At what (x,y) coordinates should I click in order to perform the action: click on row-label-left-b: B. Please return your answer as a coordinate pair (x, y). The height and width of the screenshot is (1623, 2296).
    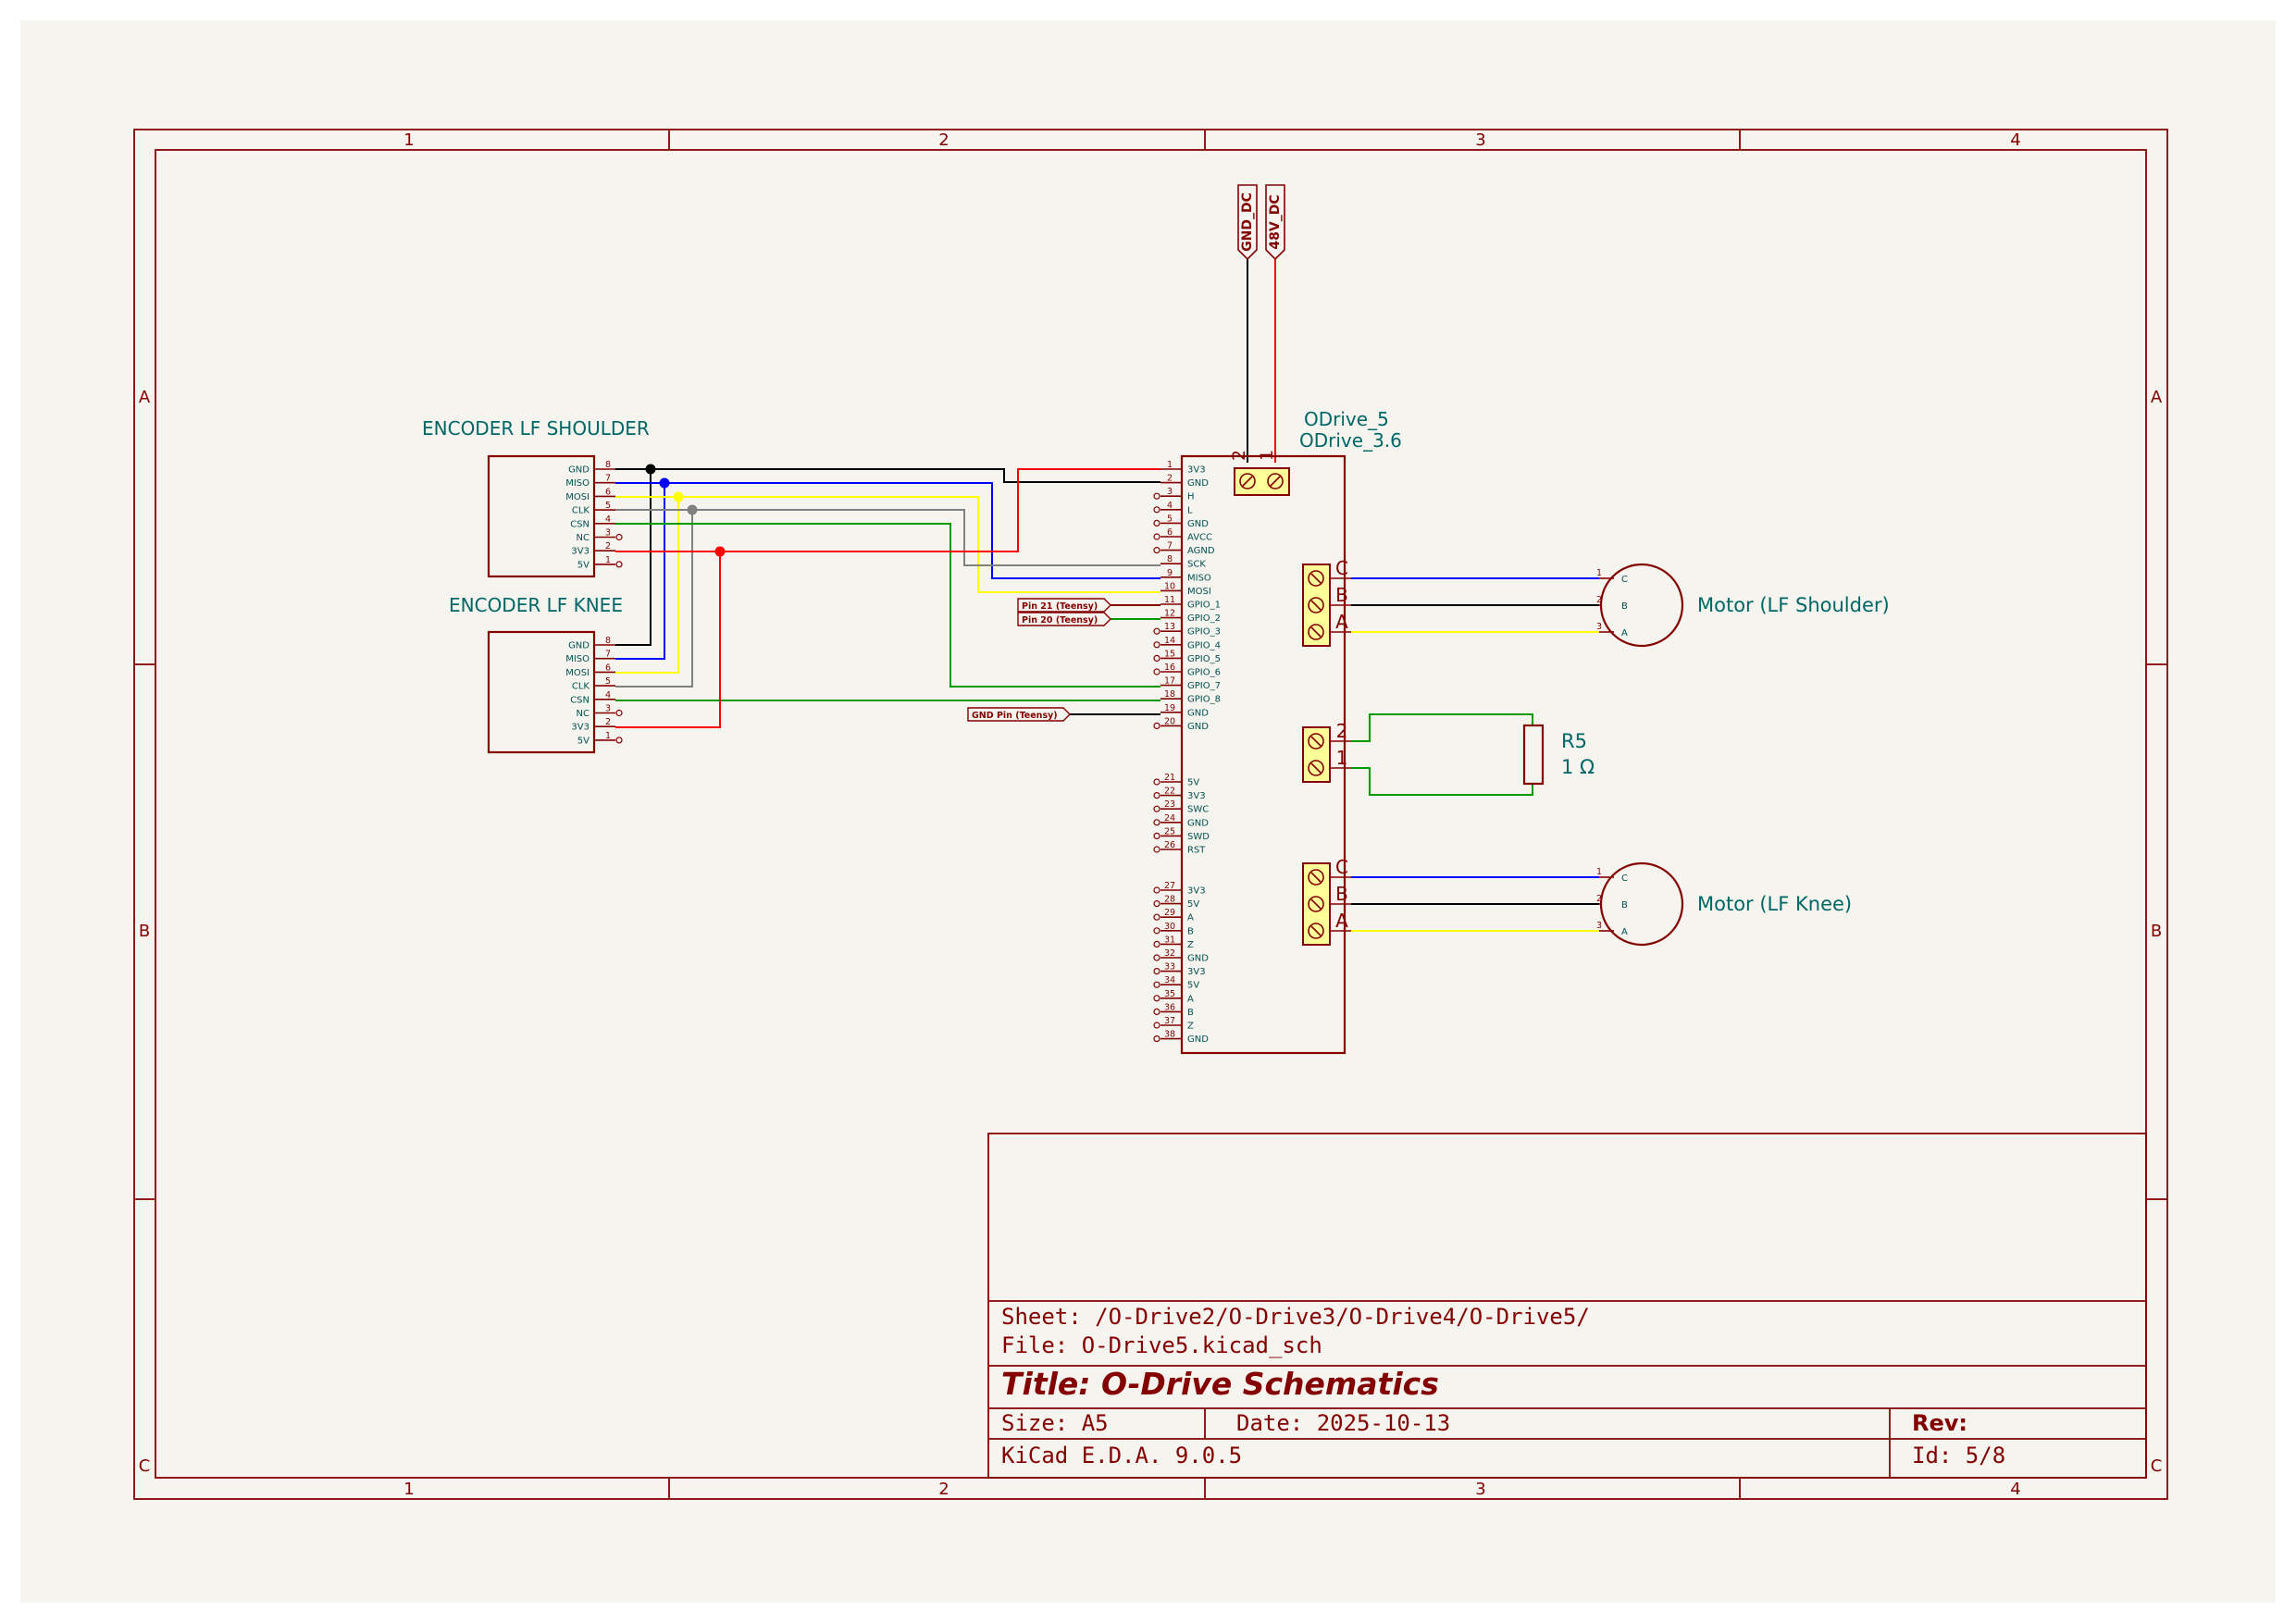
    Looking at the image, I should click on (144, 931).